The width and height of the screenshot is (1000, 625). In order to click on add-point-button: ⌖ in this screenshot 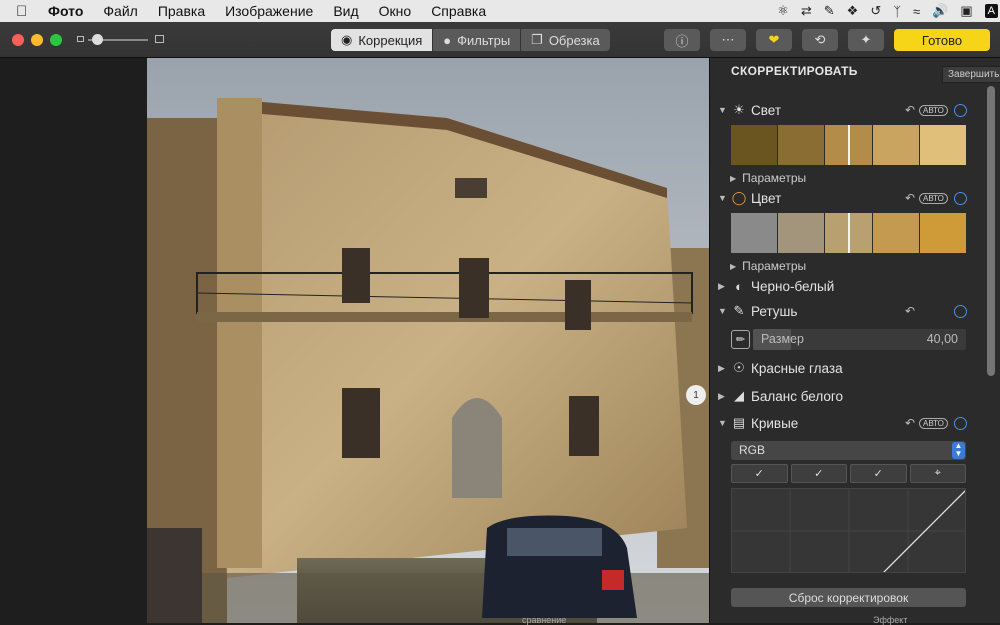, I will do `click(938, 473)`.